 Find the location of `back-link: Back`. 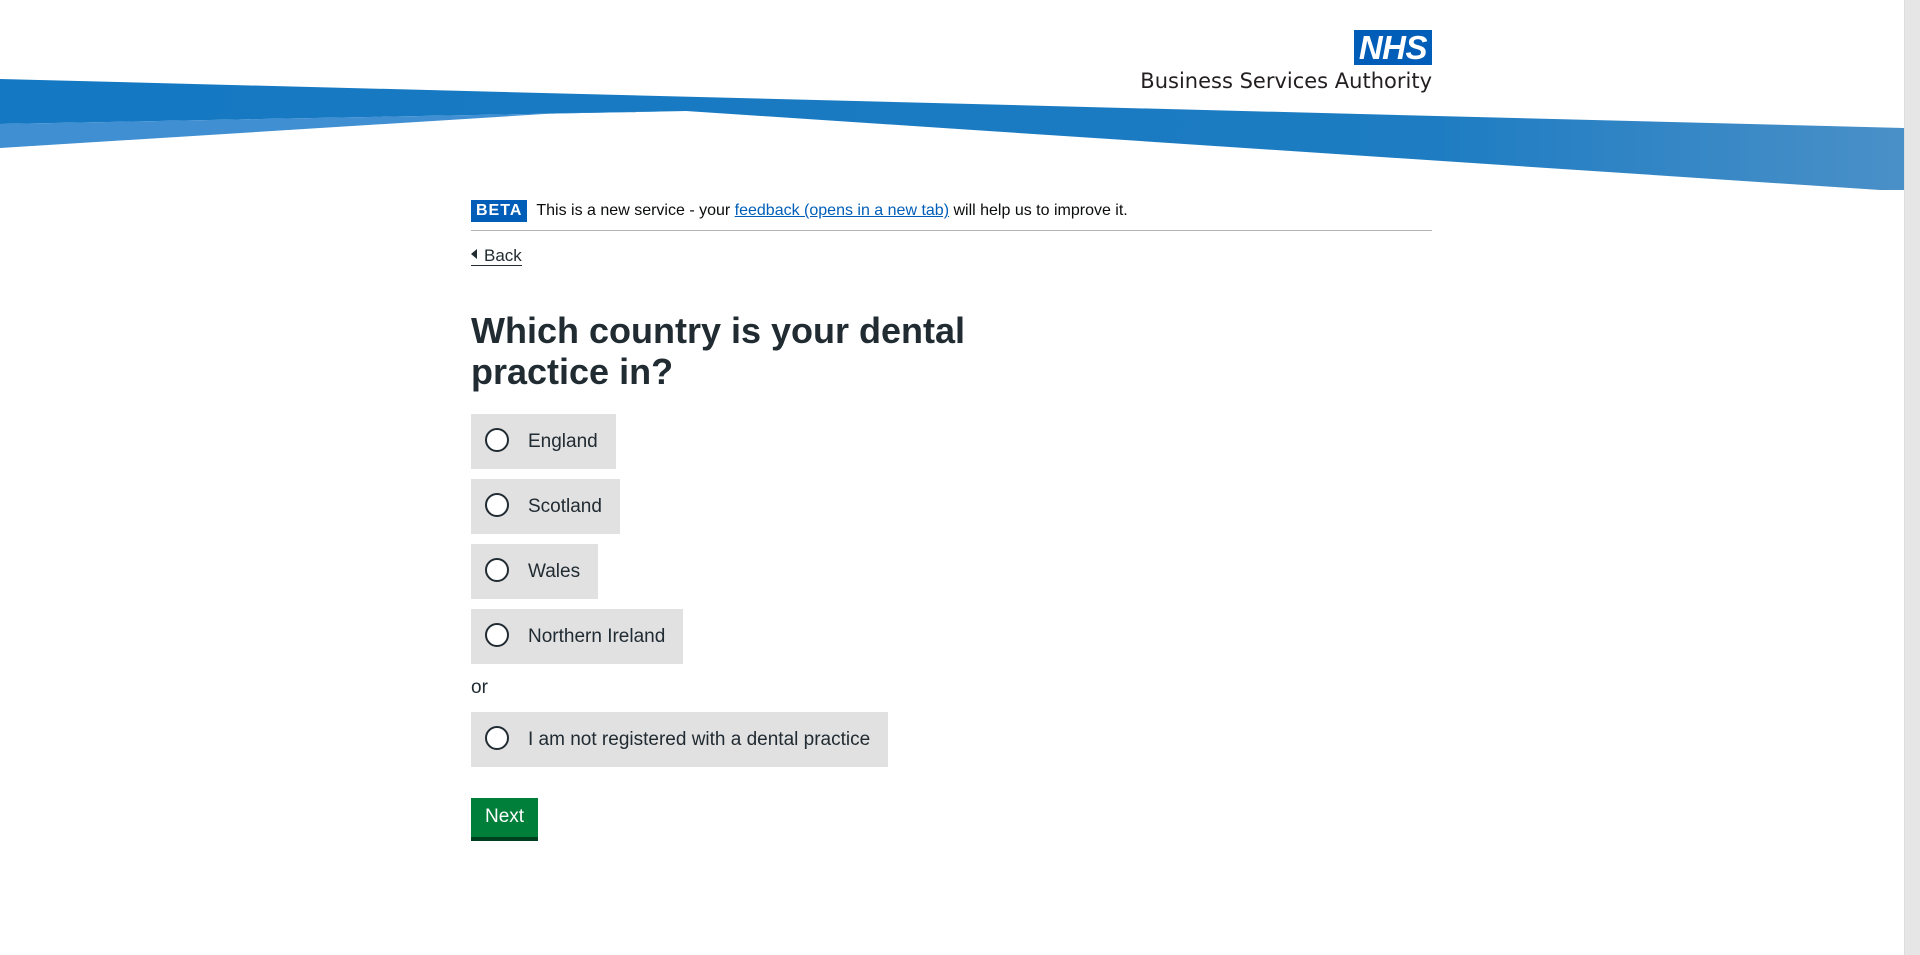

back-link: Back is located at coordinates (496, 256).